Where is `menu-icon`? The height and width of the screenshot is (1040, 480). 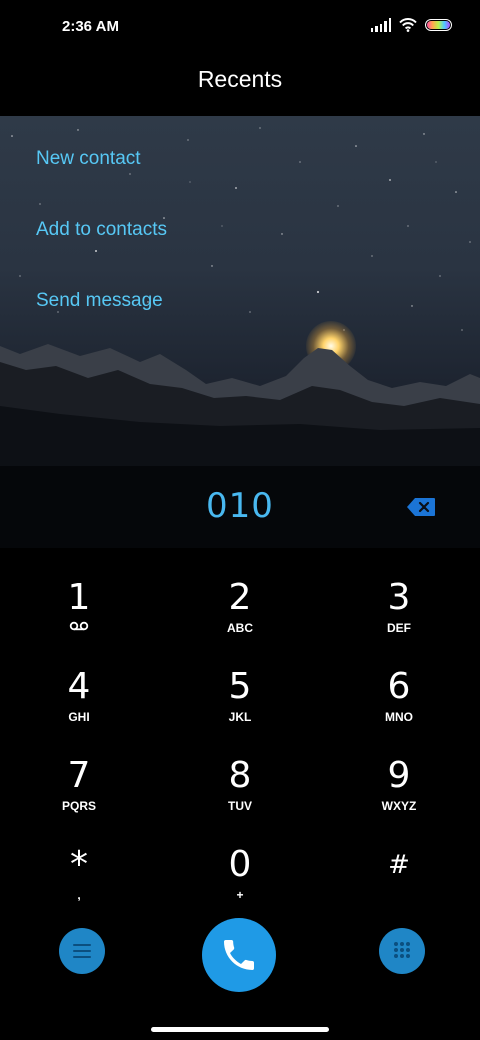 menu-icon is located at coordinates (82, 951).